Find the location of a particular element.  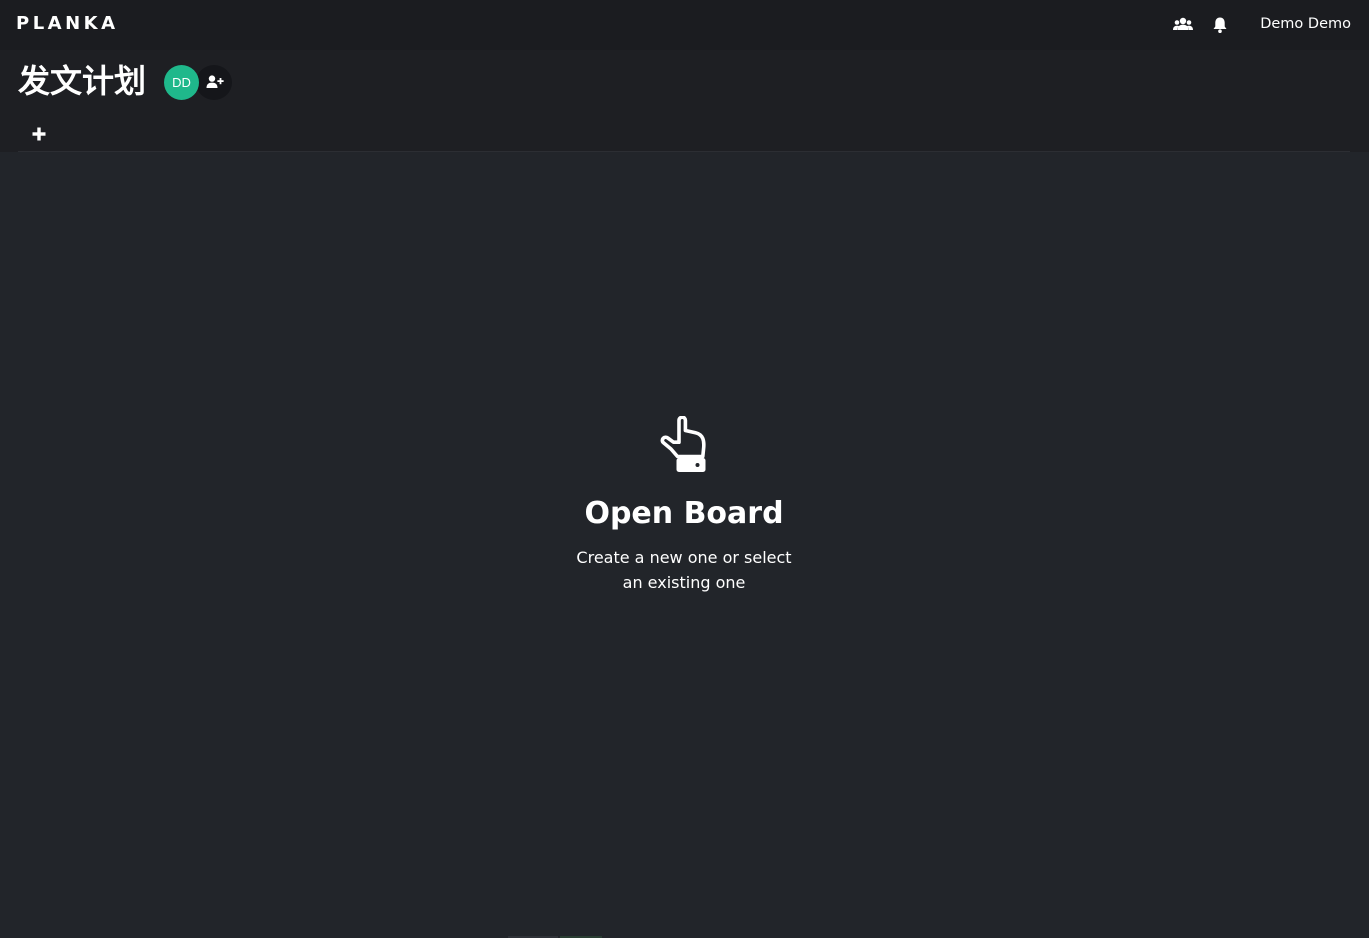

add-member-button is located at coordinates (214, 82).